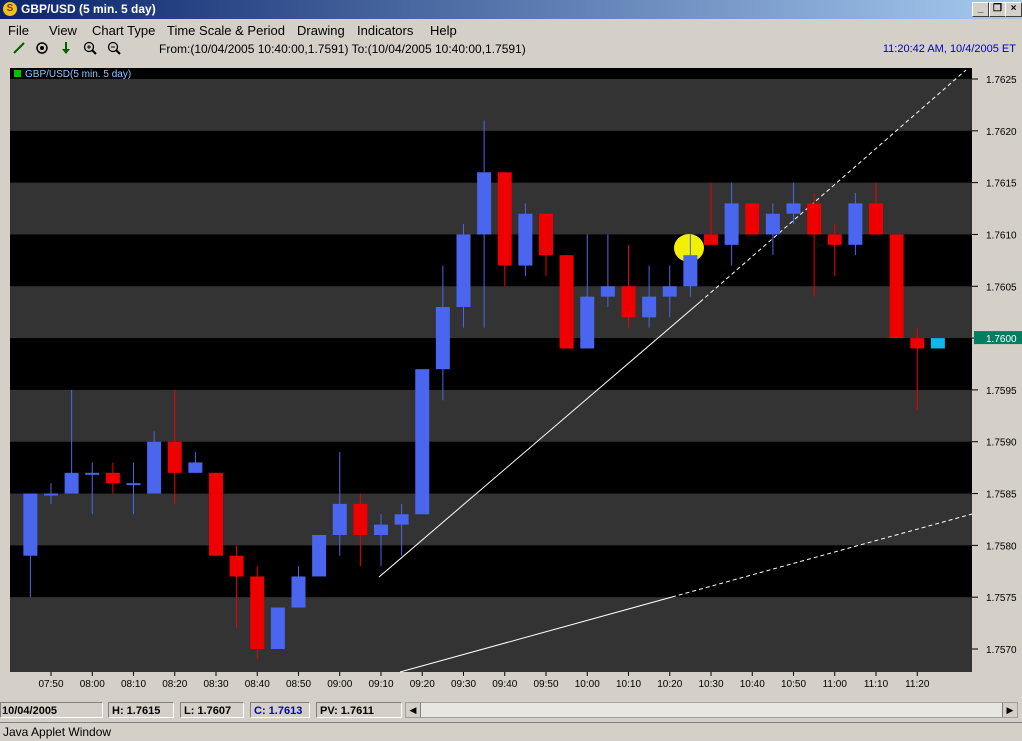  What do you see at coordinates (1013, 9) in the screenshot?
I see `close-icon: ×` at bounding box center [1013, 9].